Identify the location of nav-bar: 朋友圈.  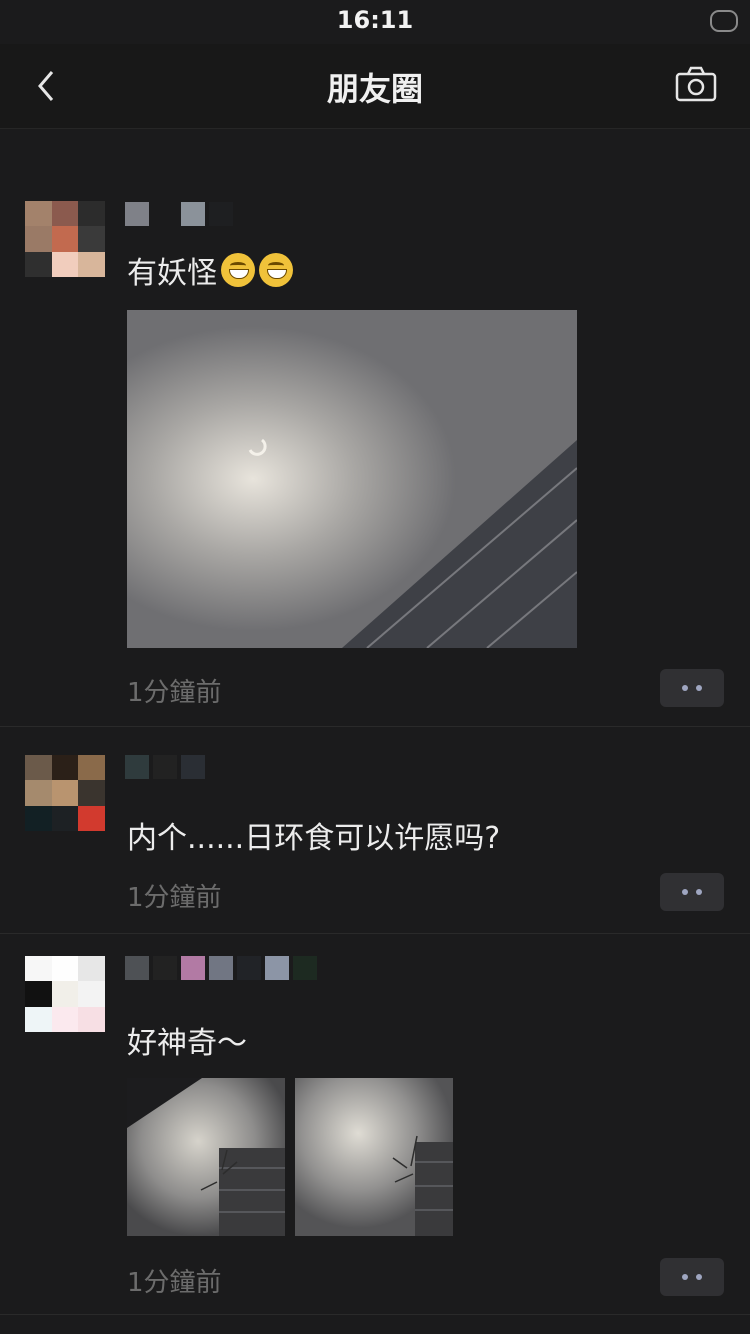
(375, 86).